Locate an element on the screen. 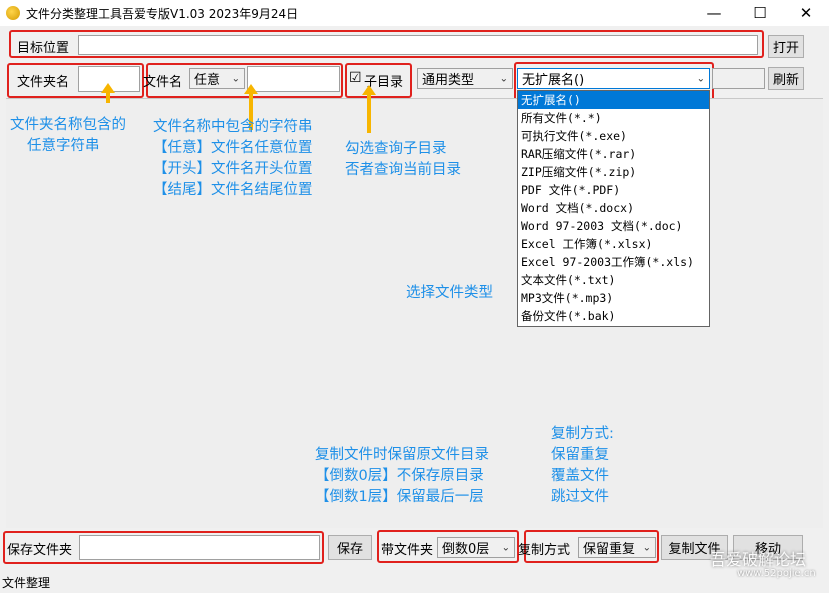 Image resolution: width=829 pixels, height=593 pixels. list-item: MP3文件(*.mp3) is located at coordinates (613, 298).